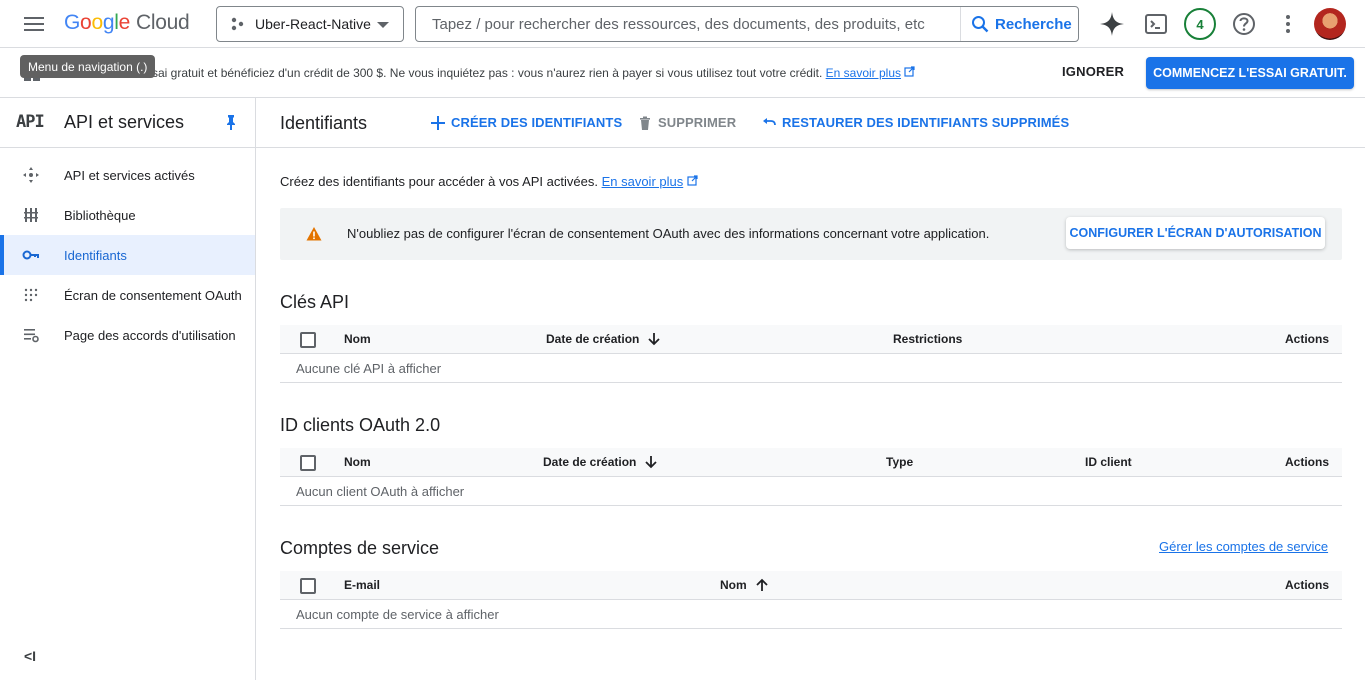 The width and height of the screenshot is (1365, 680). I want to click on search-input, so click(688, 24).